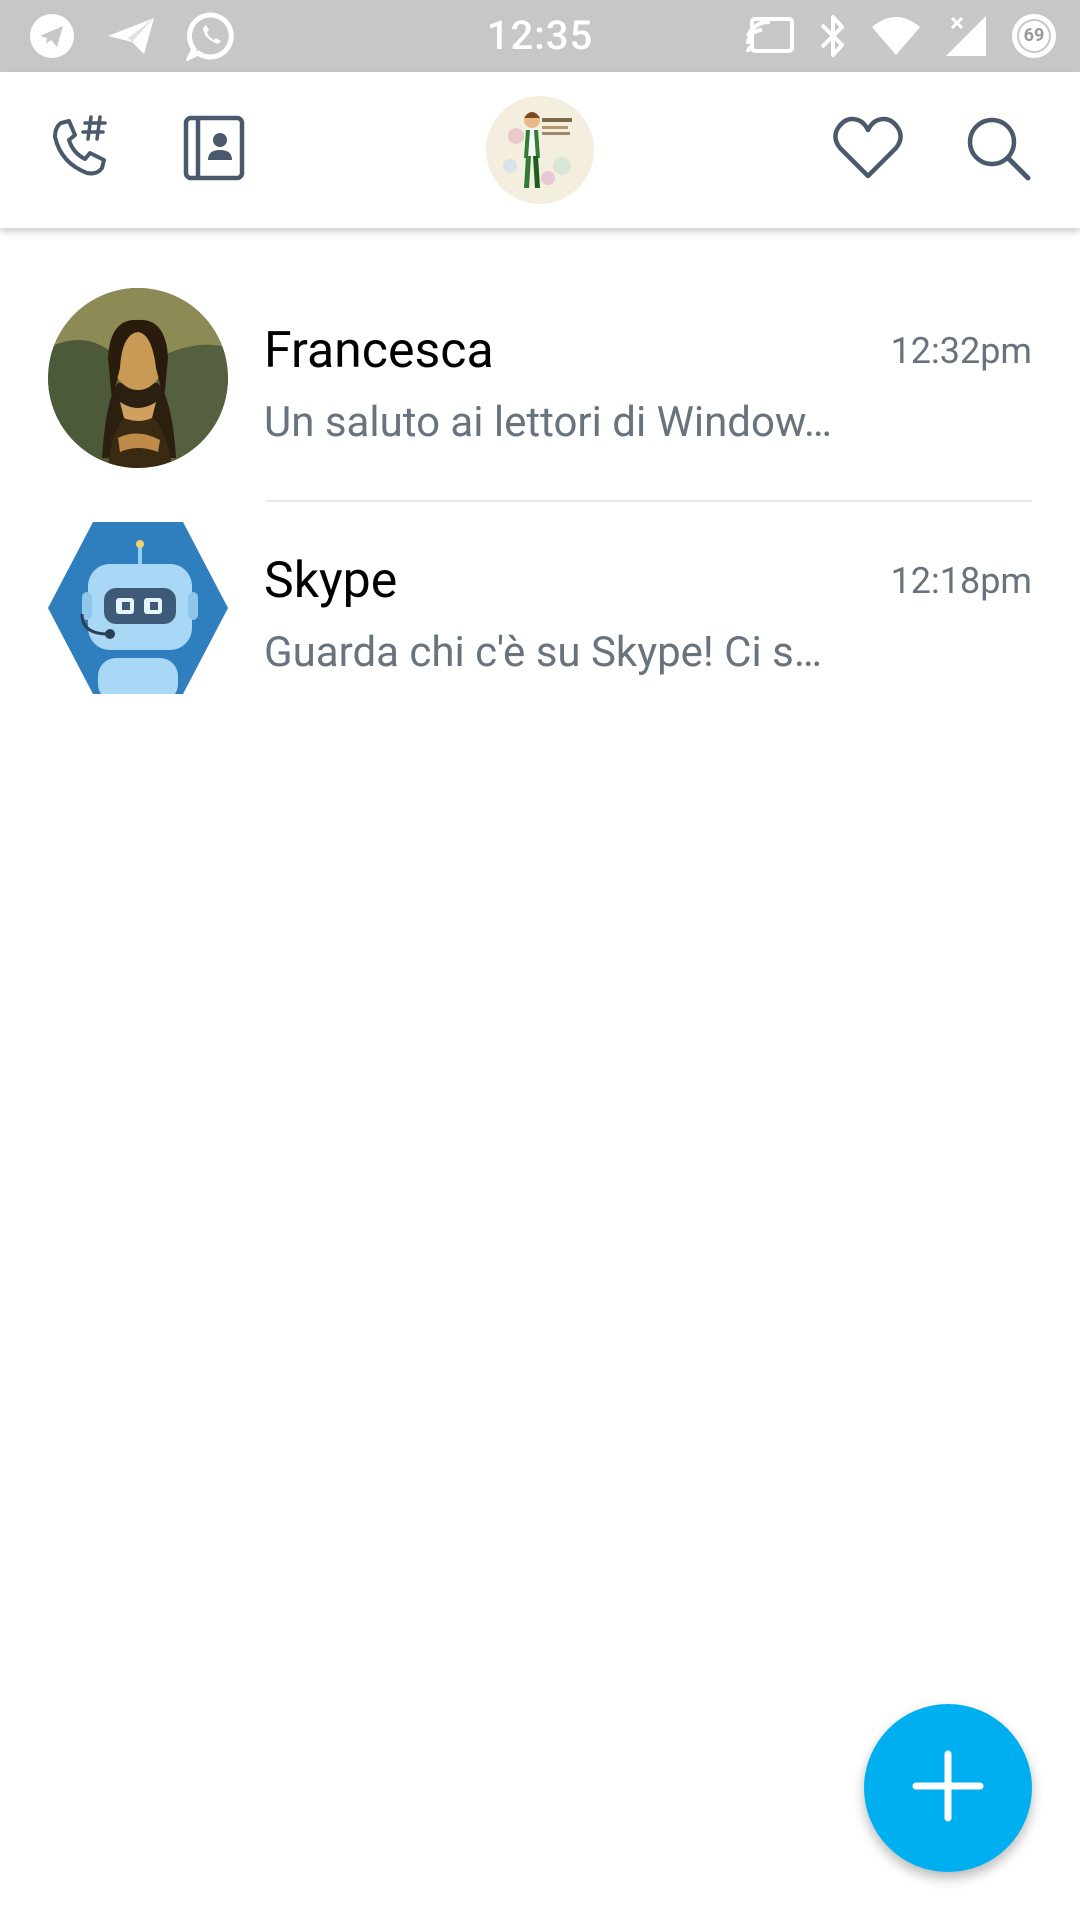 The height and width of the screenshot is (1920, 1080). What do you see at coordinates (961, 351) in the screenshot?
I see `message-time: 12:32pm` at bounding box center [961, 351].